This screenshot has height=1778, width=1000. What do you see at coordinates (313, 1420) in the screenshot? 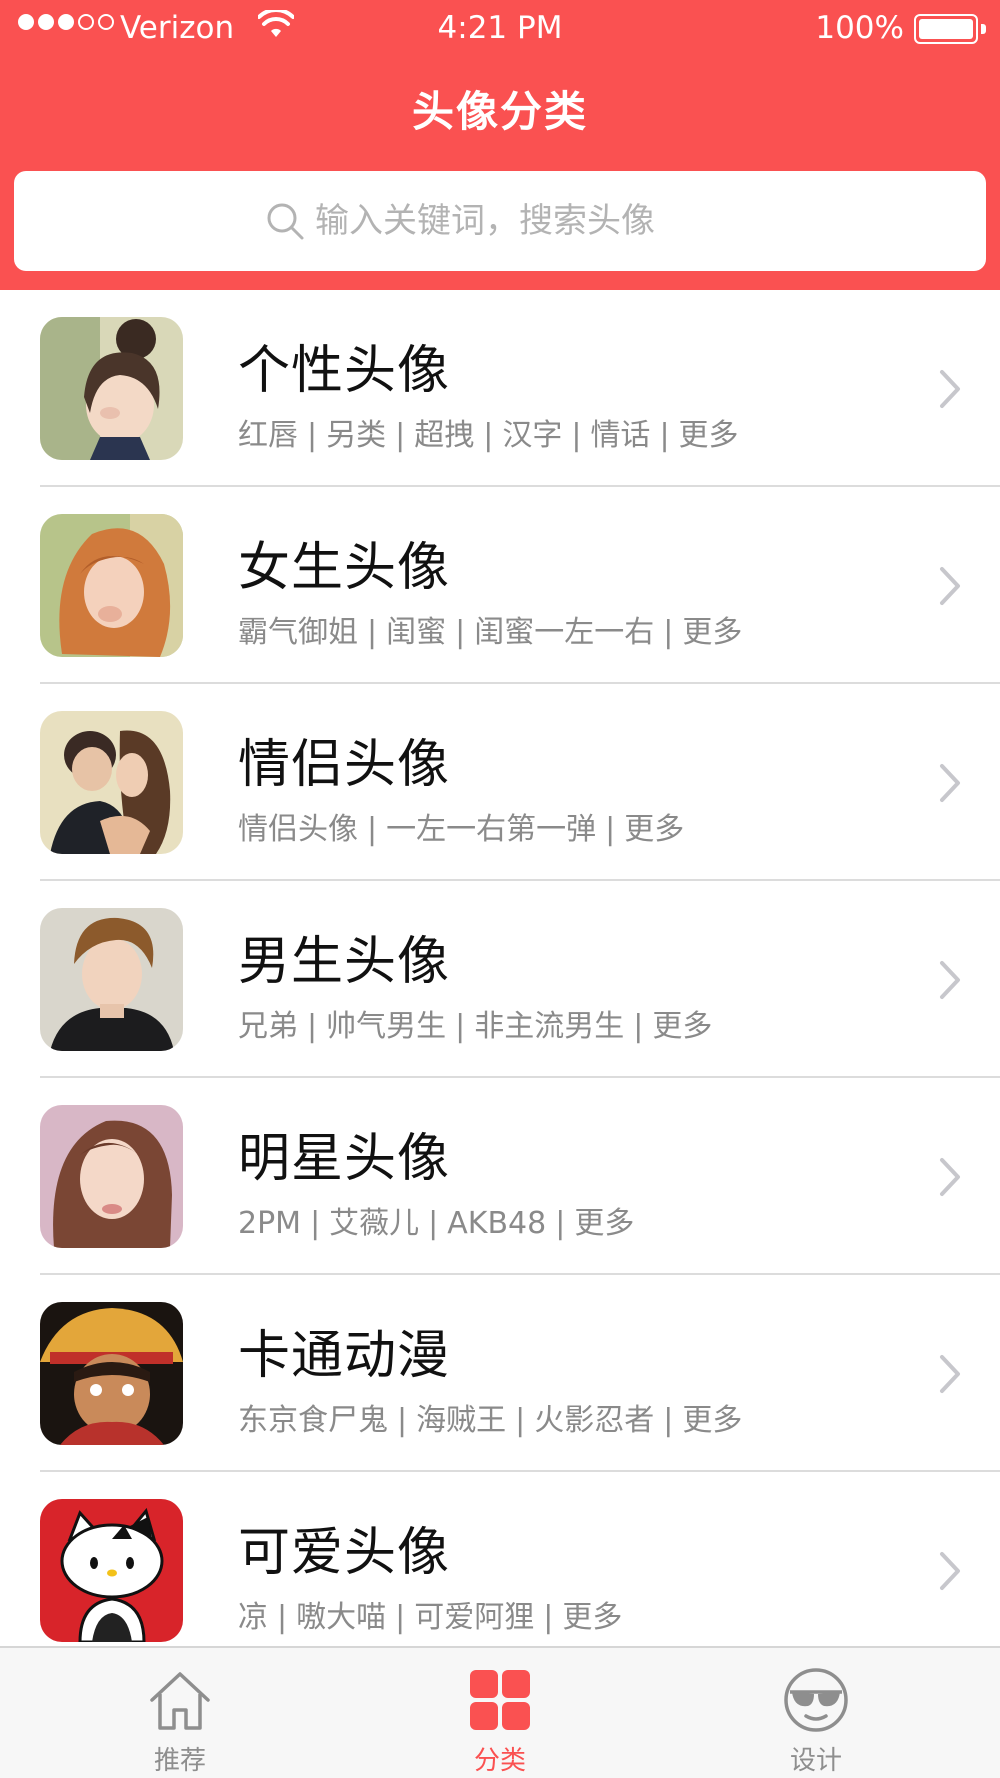
I see `tag-link: 东京食尸鬼` at bounding box center [313, 1420].